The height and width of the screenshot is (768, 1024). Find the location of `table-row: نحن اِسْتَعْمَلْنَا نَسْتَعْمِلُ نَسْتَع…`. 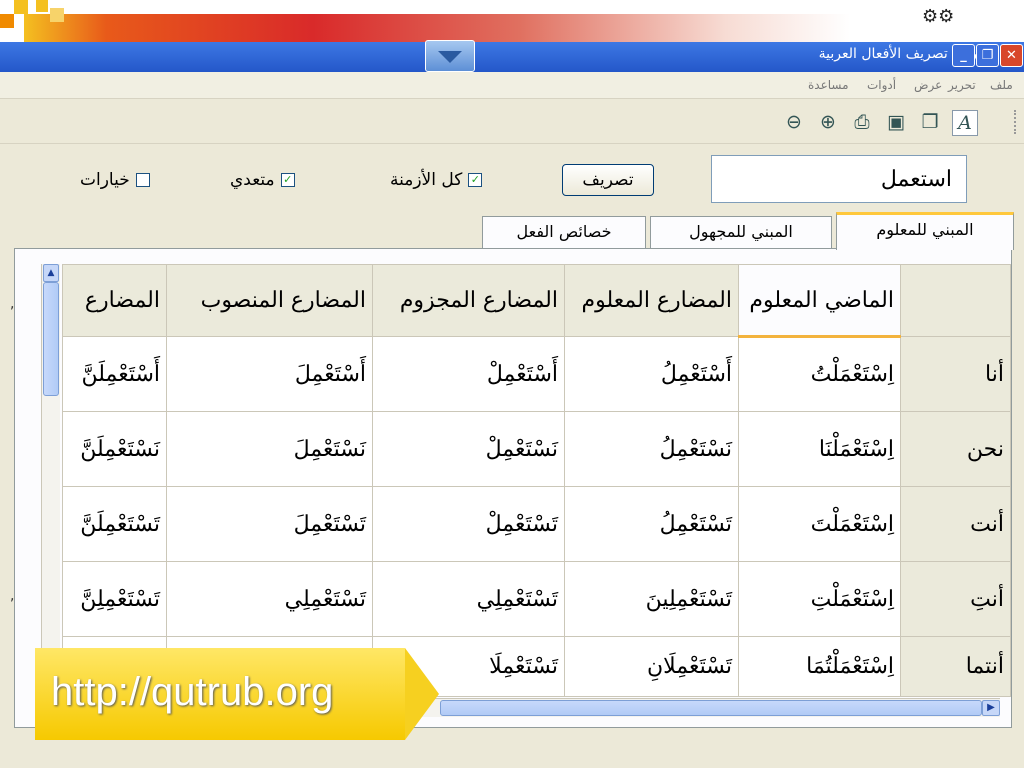

table-row: نحن اِسْتَعْمَلْنَا نَسْتَعْمِلُ نَسْتَع… is located at coordinates (536, 449).